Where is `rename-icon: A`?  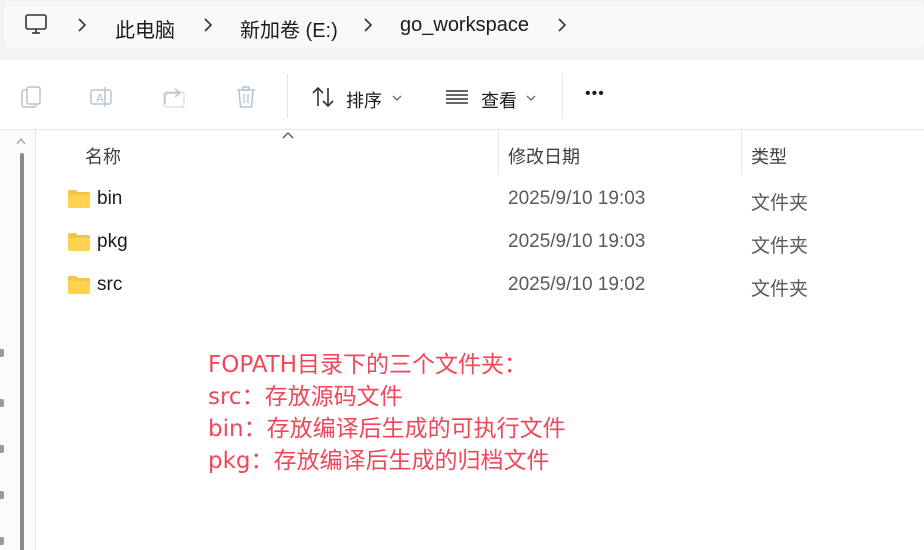 rename-icon: A is located at coordinates (101, 97).